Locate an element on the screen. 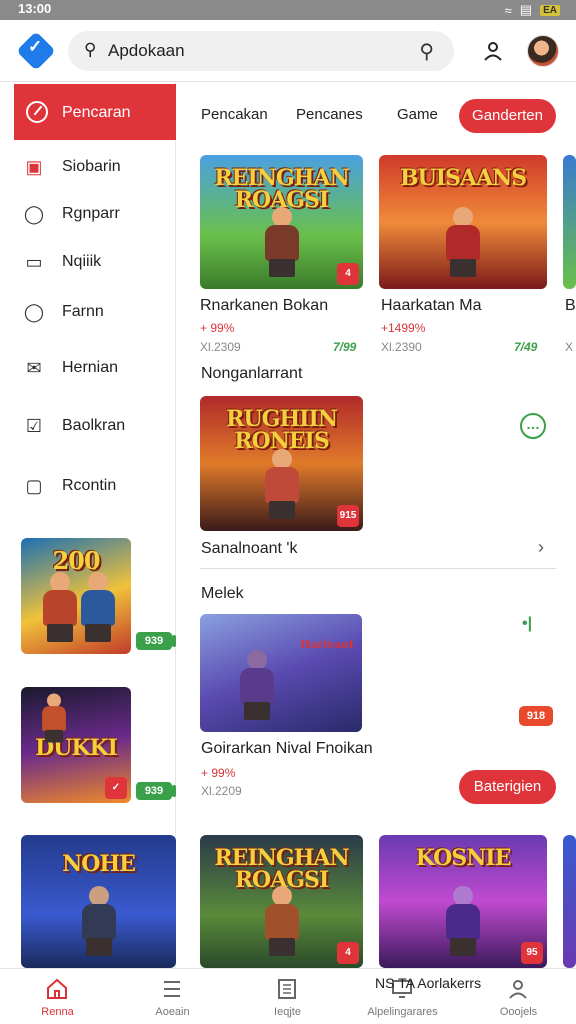 This screenshot has height=1024, width=576. status-badge: 918 is located at coordinates (536, 716).